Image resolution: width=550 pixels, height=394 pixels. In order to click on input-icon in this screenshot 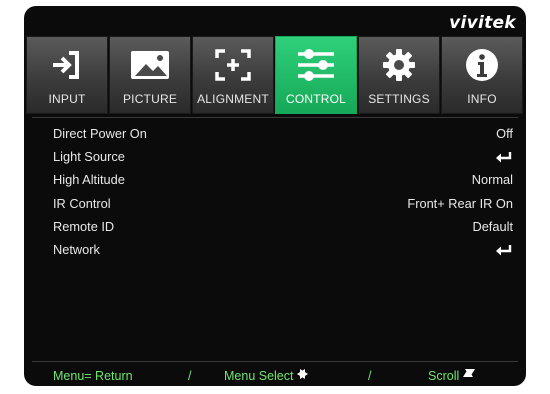, I will do `click(67, 65)`.